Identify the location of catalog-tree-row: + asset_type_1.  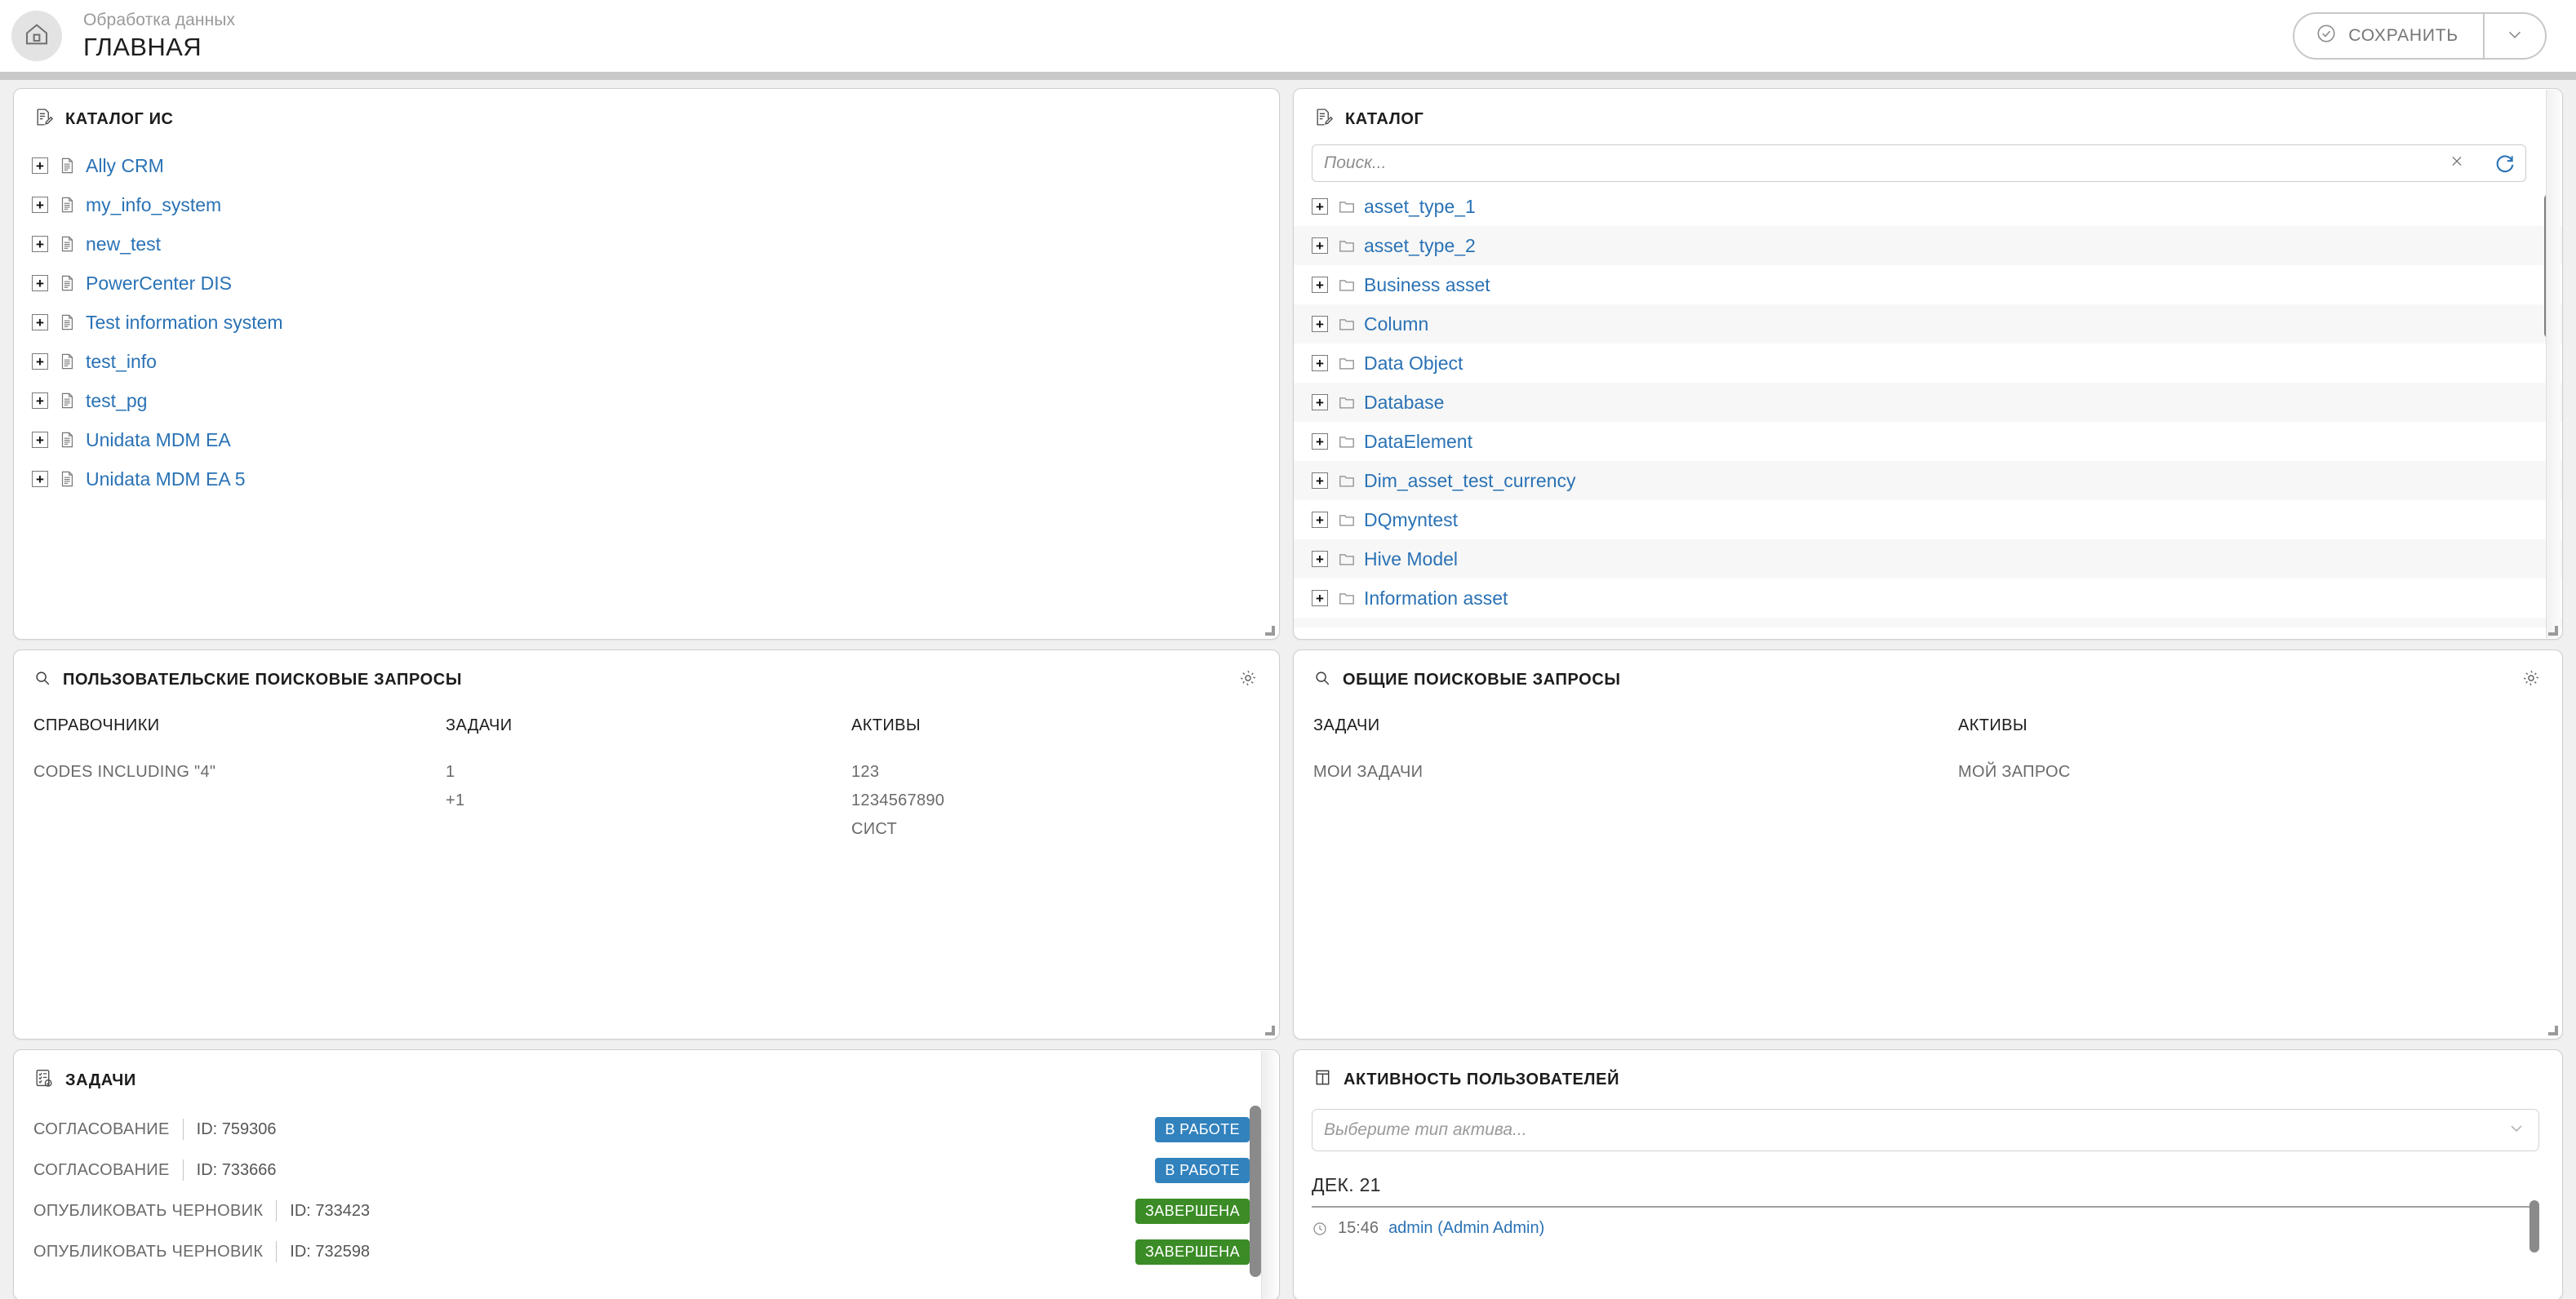
(1928, 207).